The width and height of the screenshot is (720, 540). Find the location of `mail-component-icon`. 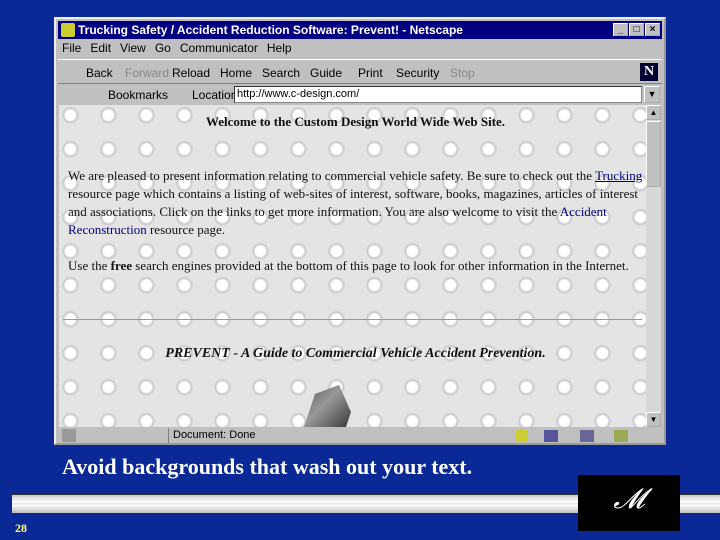

mail-component-icon is located at coordinates (551, 436).